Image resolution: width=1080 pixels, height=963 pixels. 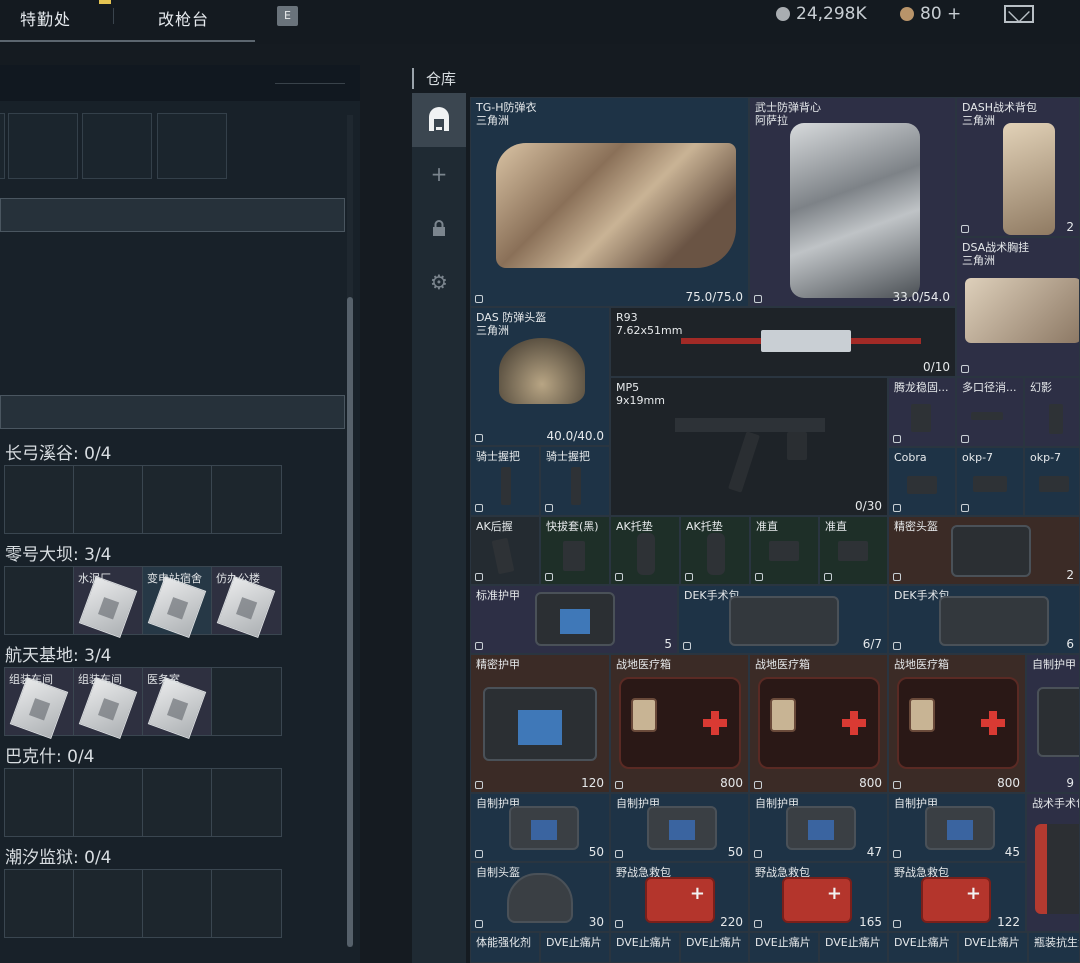 I want to click on item-first-aid-kit: 野战急救包 122, so click(x=957, y=897).